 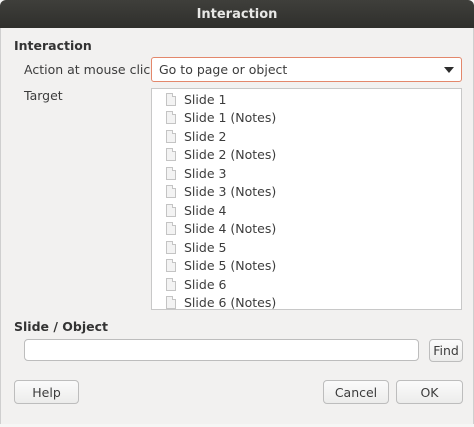 What do you see at coordinates (43, 95) in the screenshot?
I see `target-label: Target` at bounding box center [43, 95].